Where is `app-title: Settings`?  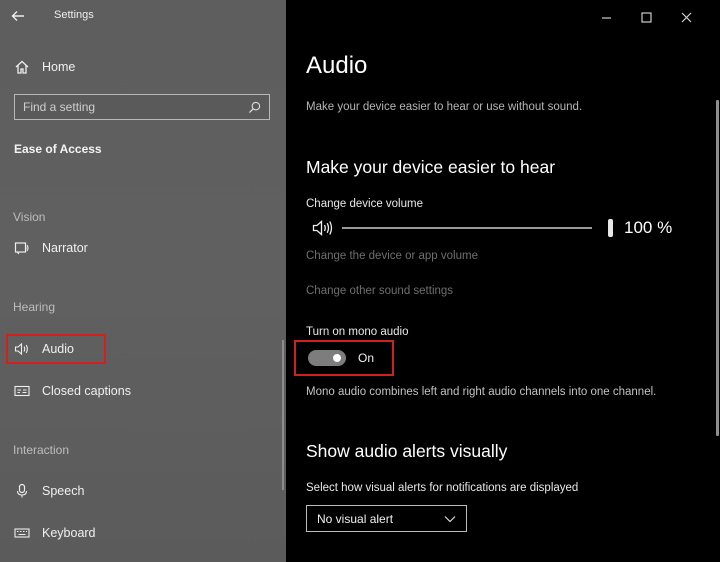 app-title: Settings is located at coordinates (74, 15).